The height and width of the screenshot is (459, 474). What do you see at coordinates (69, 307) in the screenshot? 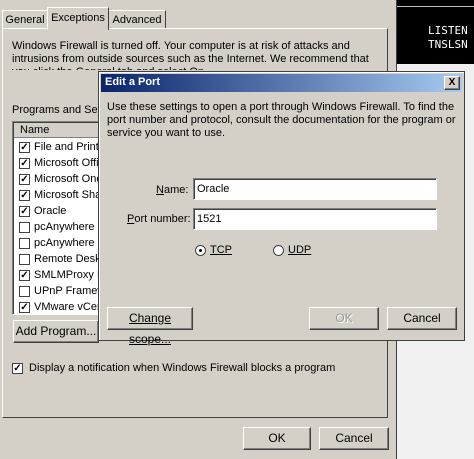
I see `program-label: VMware vCen` at bounding box center [69, 307].